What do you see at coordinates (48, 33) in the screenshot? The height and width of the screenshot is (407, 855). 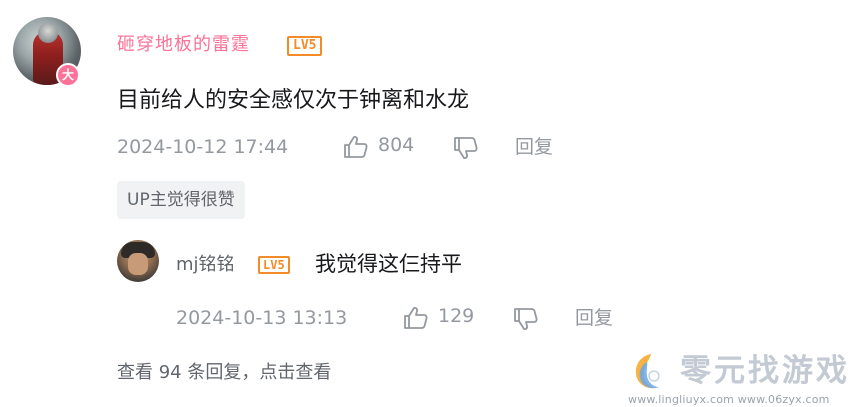 I see `avatar-figure-head` at bounding box center [48, 33].